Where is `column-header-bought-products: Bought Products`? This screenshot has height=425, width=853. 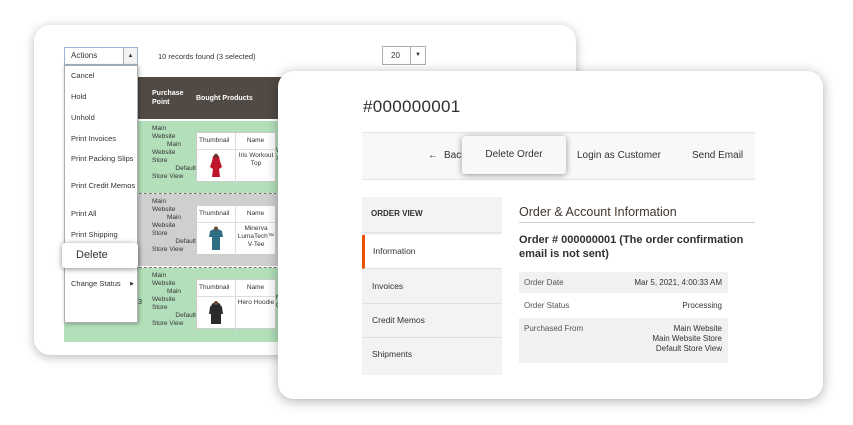 column-header-bought-products: Bought Products is located at coordinates (236, 98).